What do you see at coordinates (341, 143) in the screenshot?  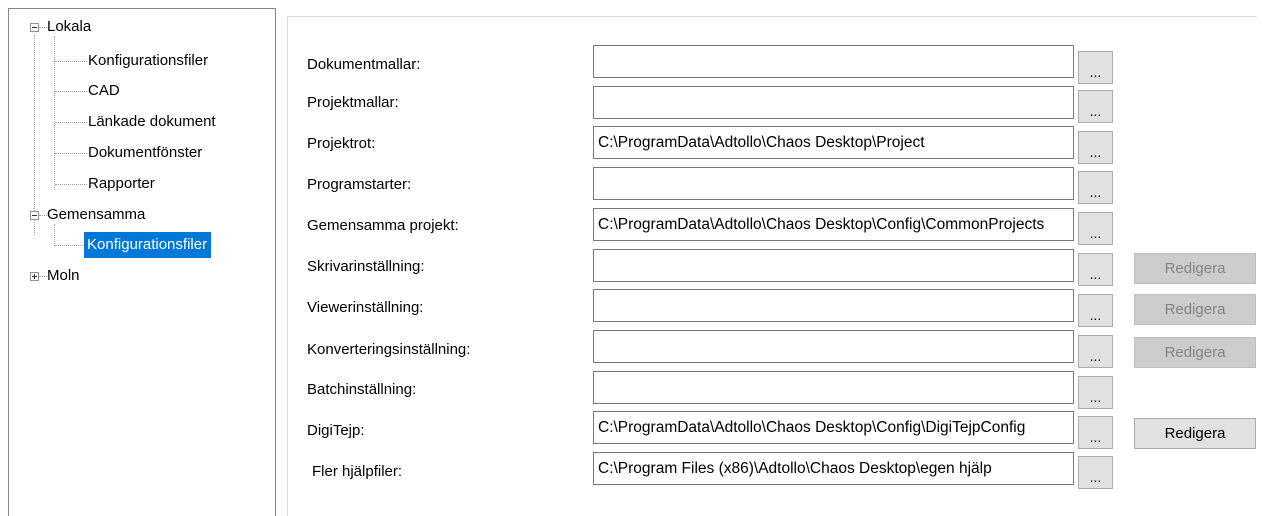 I see `projektrot-label: Projektrot:` at bounding box center [341, 143].